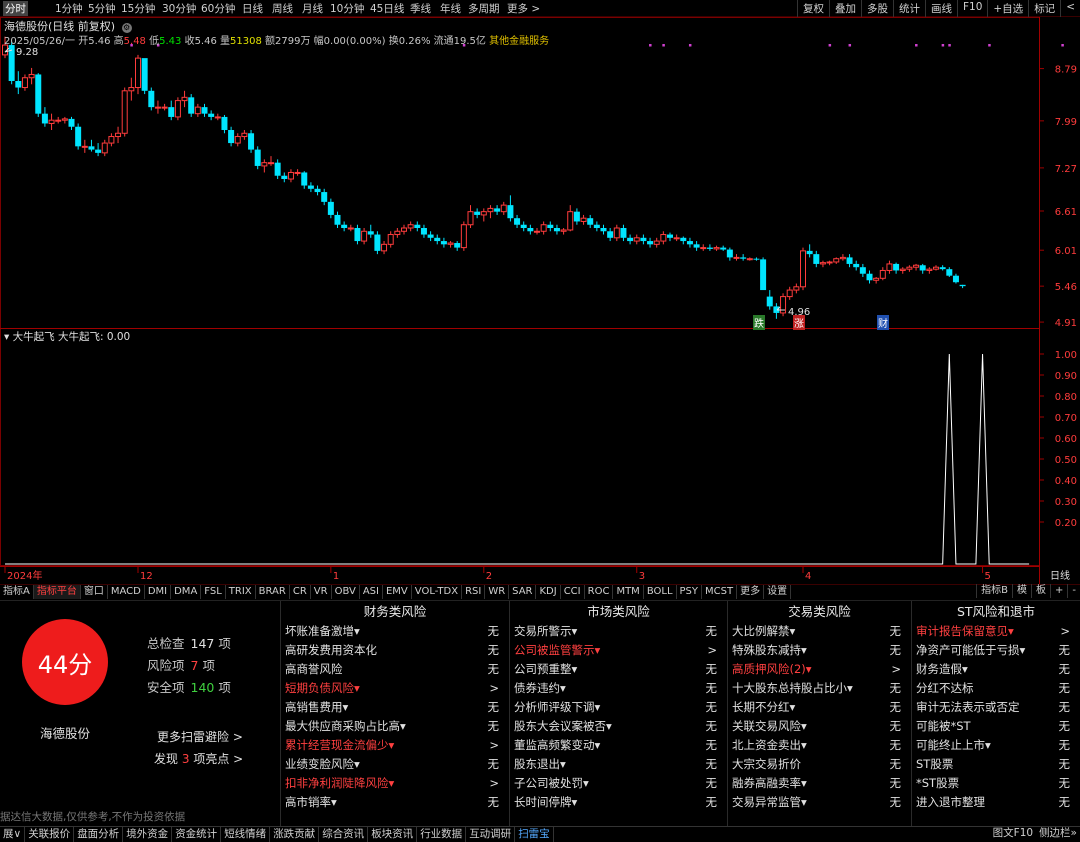 The width and height of the screenshot is (1080, 842). I want to click on risk-item: 扣非净利润陡降风险▾ >, so click(395, 783).